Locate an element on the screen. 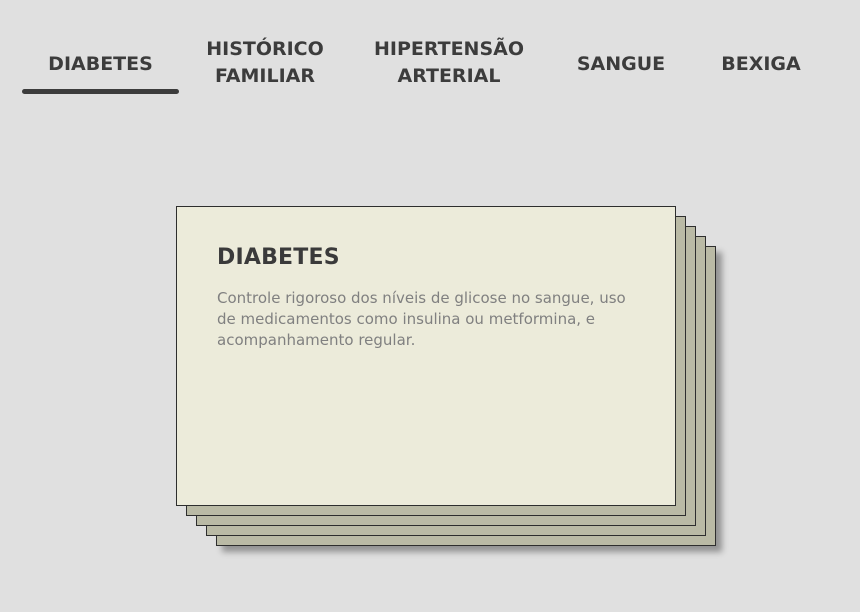 The height and width of the screenshot is (612, 860). tab-bexiga: BEXIGA is located at coordinates (761, 65).